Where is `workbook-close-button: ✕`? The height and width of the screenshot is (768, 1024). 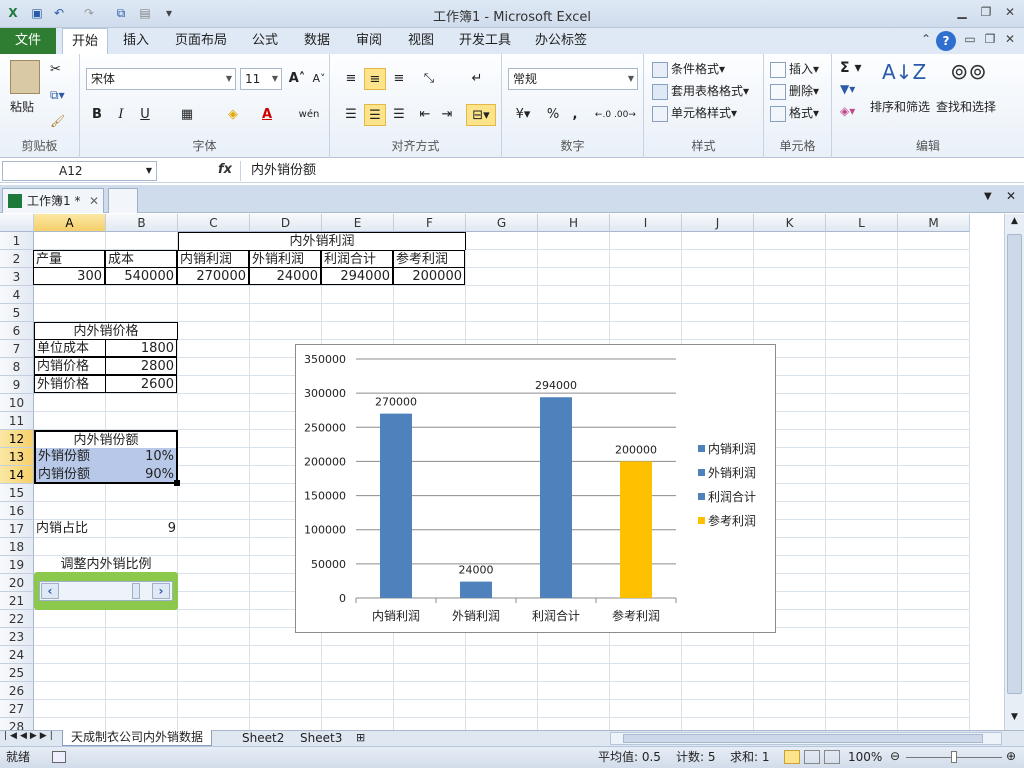 workbook-close-button: ✕ is located at coordinates (1010, 41).